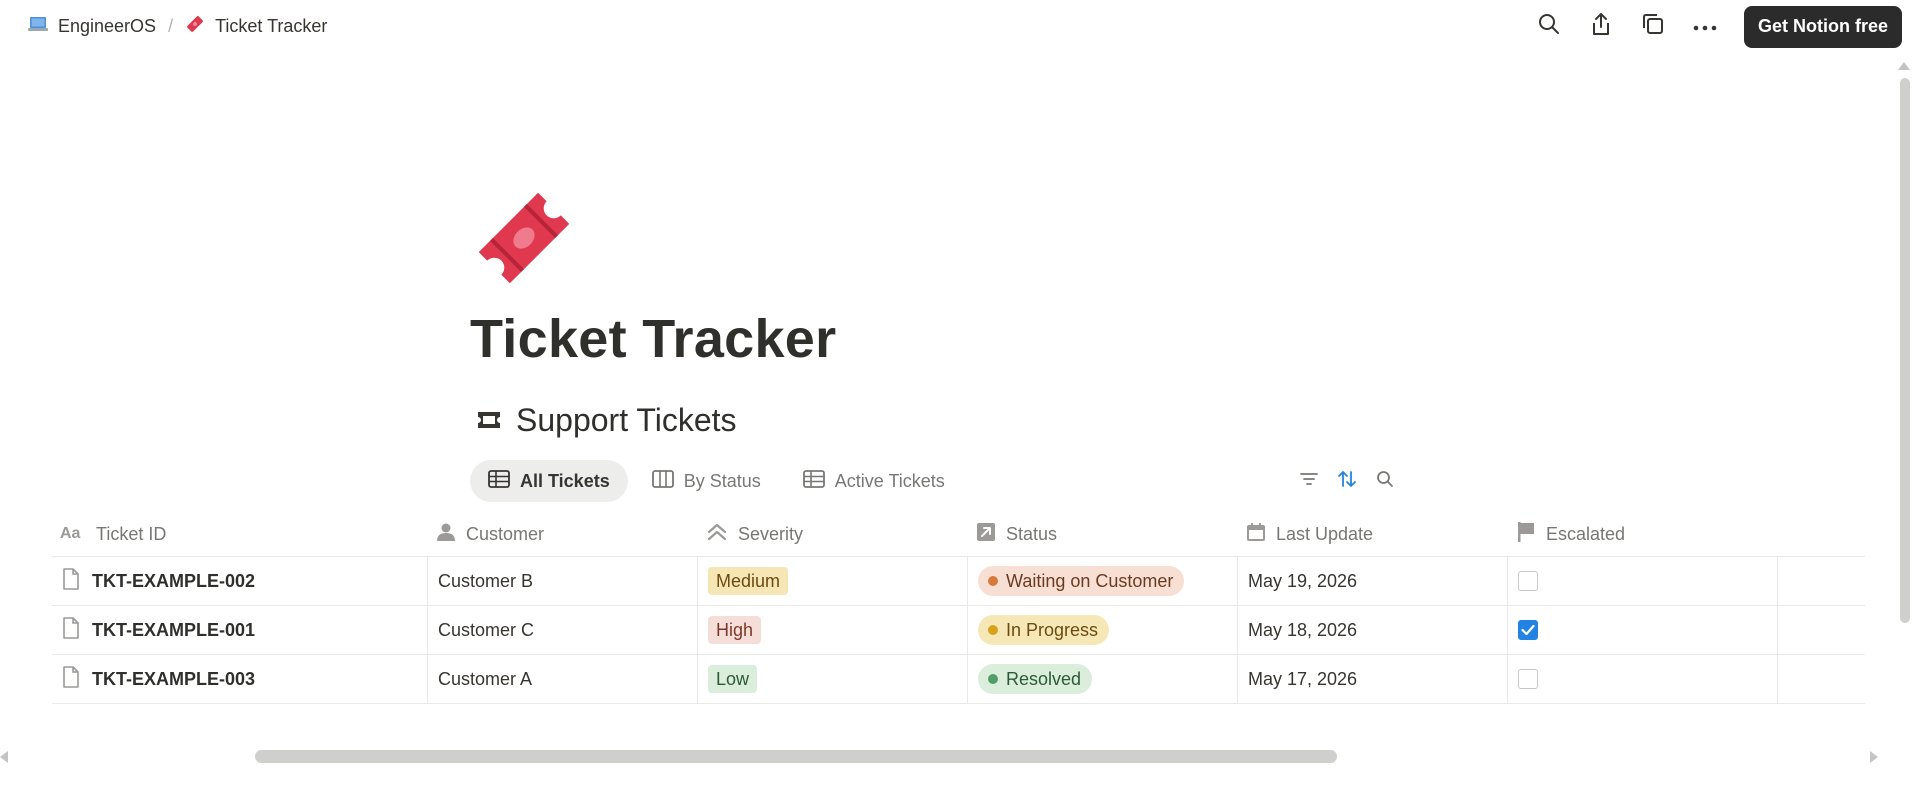 The width and height of the screenshot is (1914, 802). I want to click on horizontal-scrollbar-thumb, so click(796, 756).